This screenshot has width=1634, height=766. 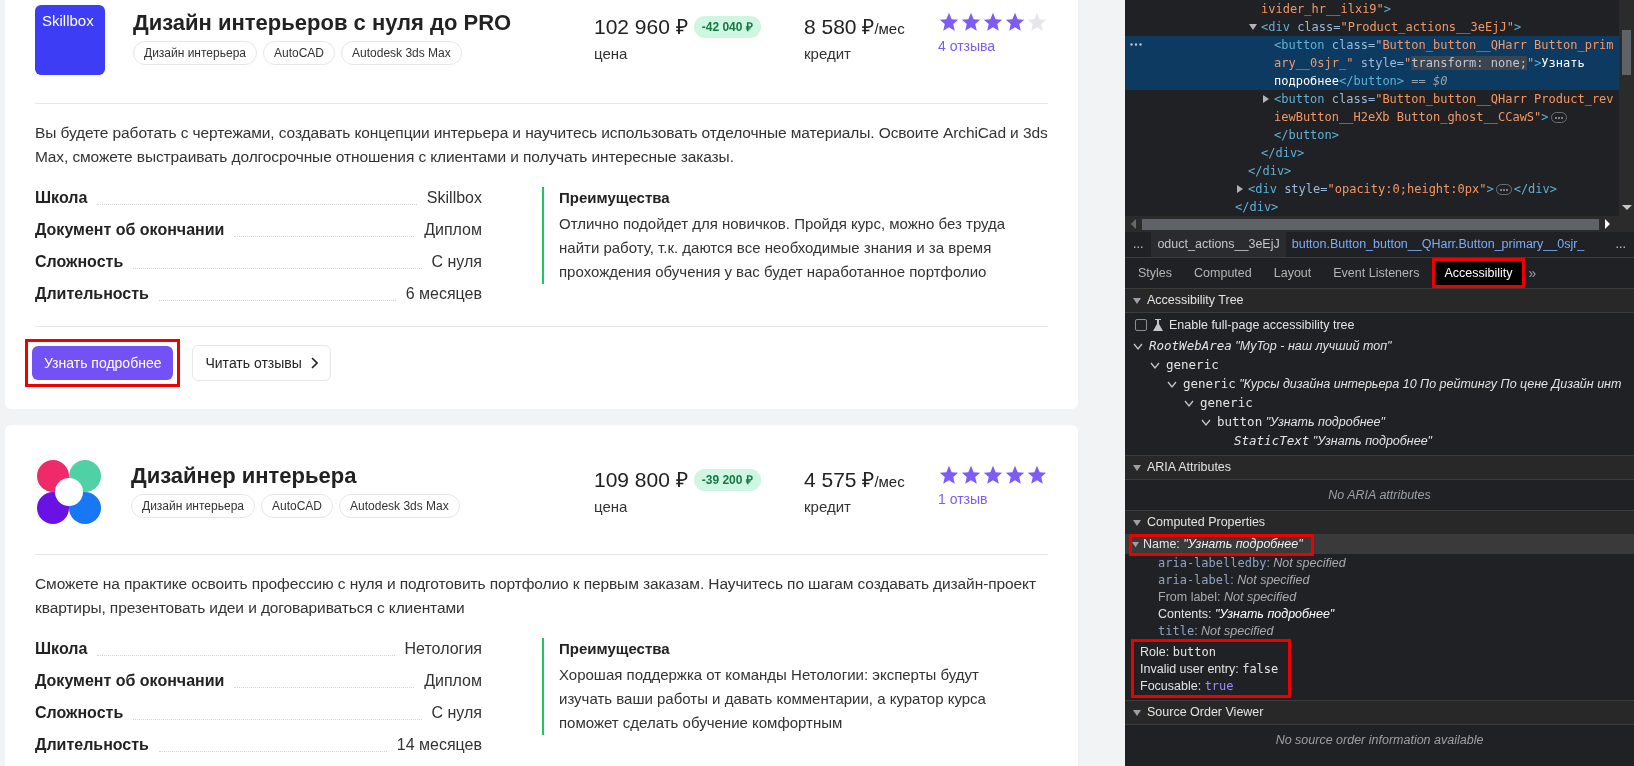 I want to click on dom-node-row: <div class="Product_actions__3eEjJ">, so click(x=1372, y=27).